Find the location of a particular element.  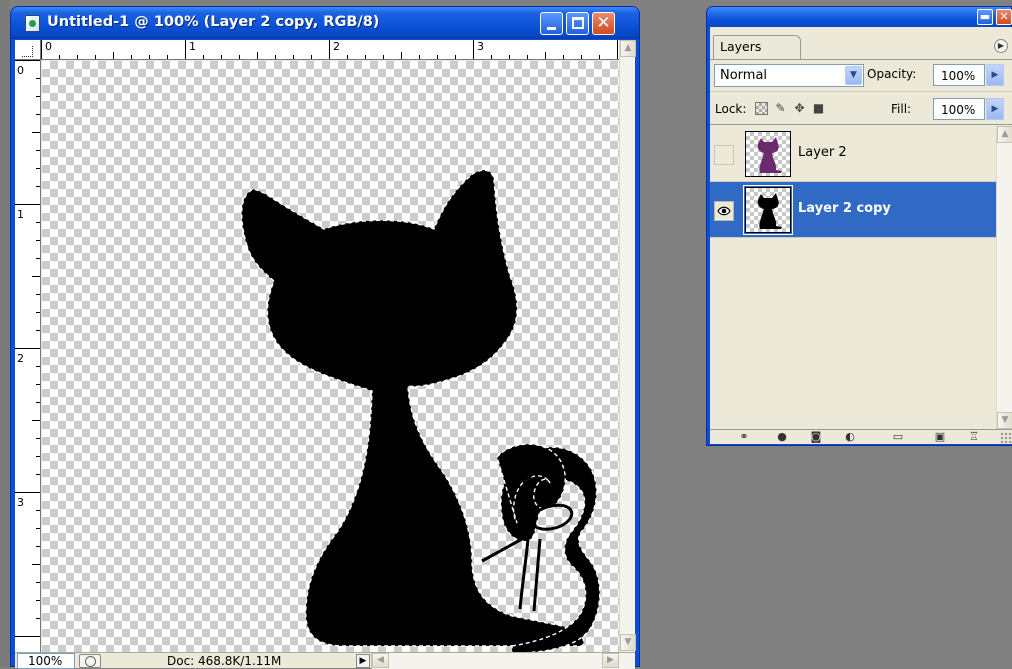

ruler-origin is located at coordinates (28, 50).